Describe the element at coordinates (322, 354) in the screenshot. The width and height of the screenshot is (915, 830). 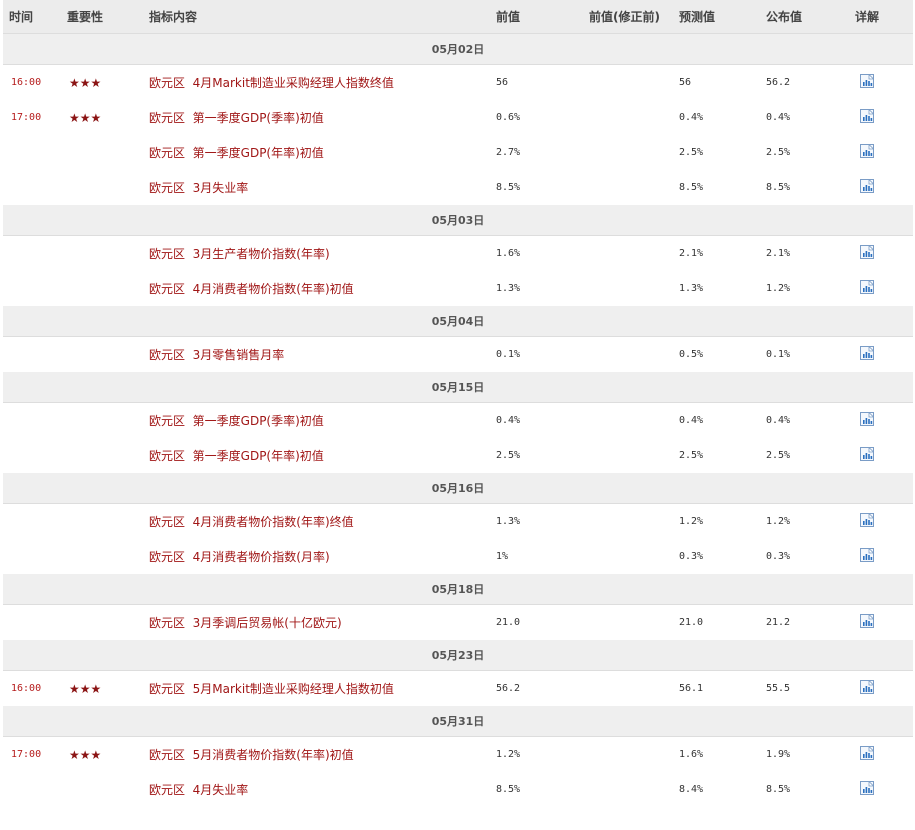
I see `indicator-link: 欧元区 3月零售销售月率` at that location.